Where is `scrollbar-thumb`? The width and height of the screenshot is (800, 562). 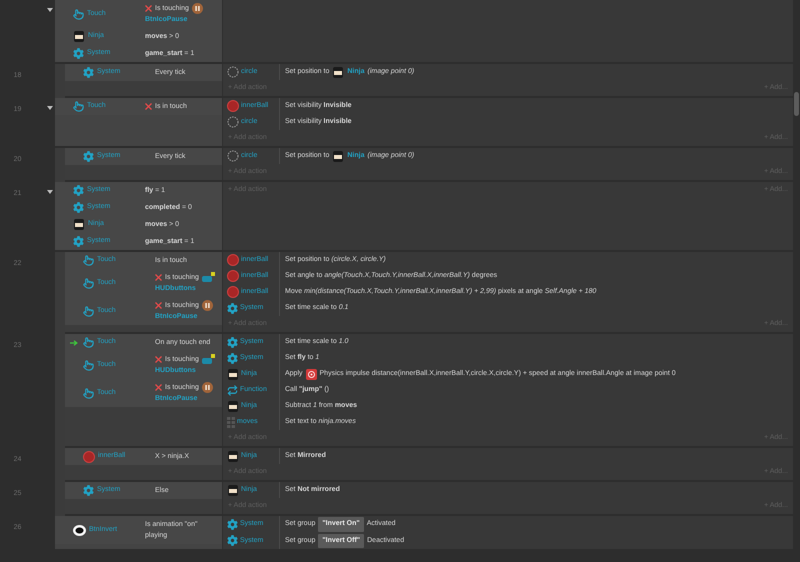
scrollbar-thumb is located at coordinates (796, 104).